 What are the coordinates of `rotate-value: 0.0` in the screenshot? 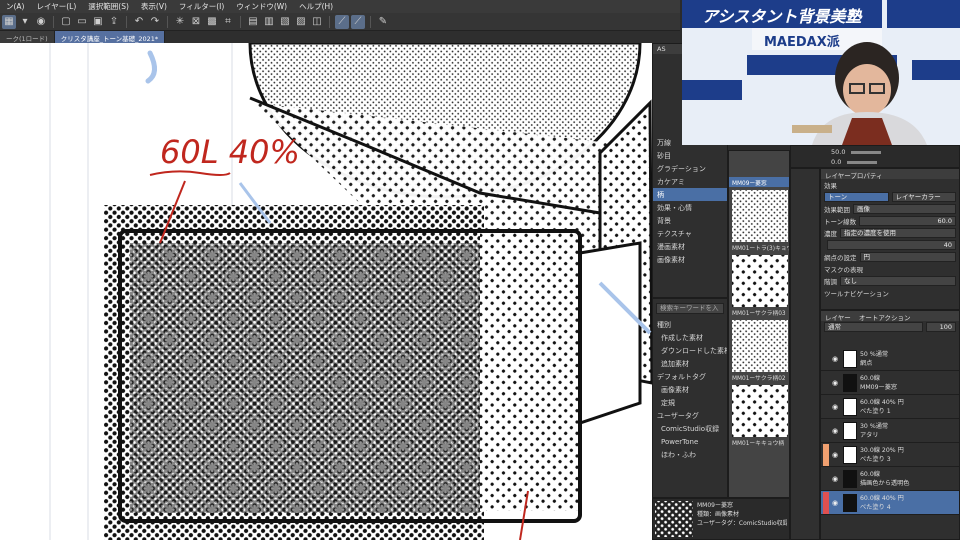 It's located at (836, 162).